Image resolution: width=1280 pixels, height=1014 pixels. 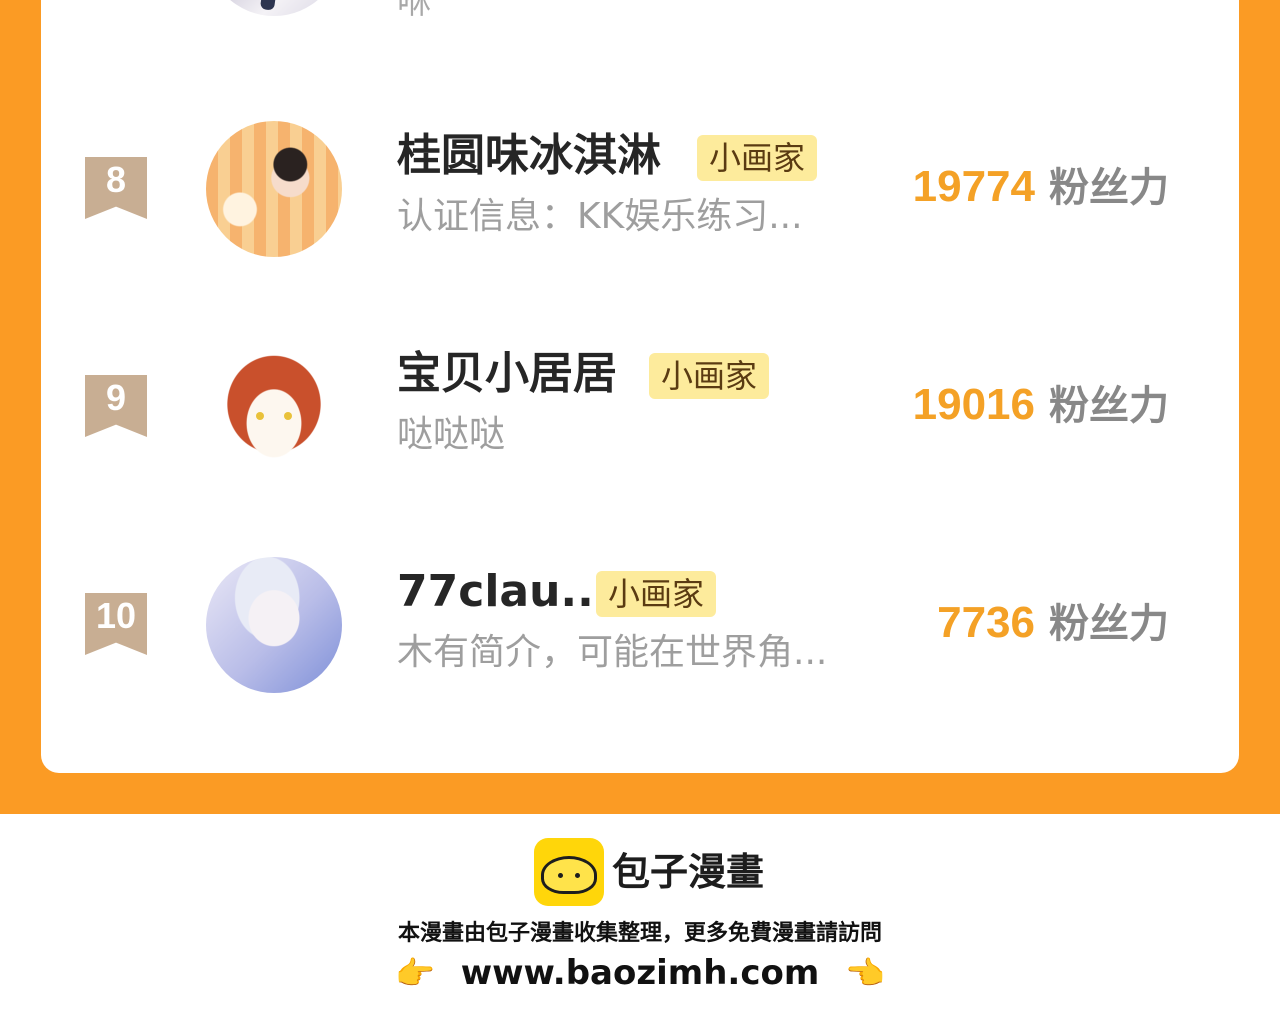 I want to click on fans-score: 19774 粉丝力, so click(x=1041, y=187).